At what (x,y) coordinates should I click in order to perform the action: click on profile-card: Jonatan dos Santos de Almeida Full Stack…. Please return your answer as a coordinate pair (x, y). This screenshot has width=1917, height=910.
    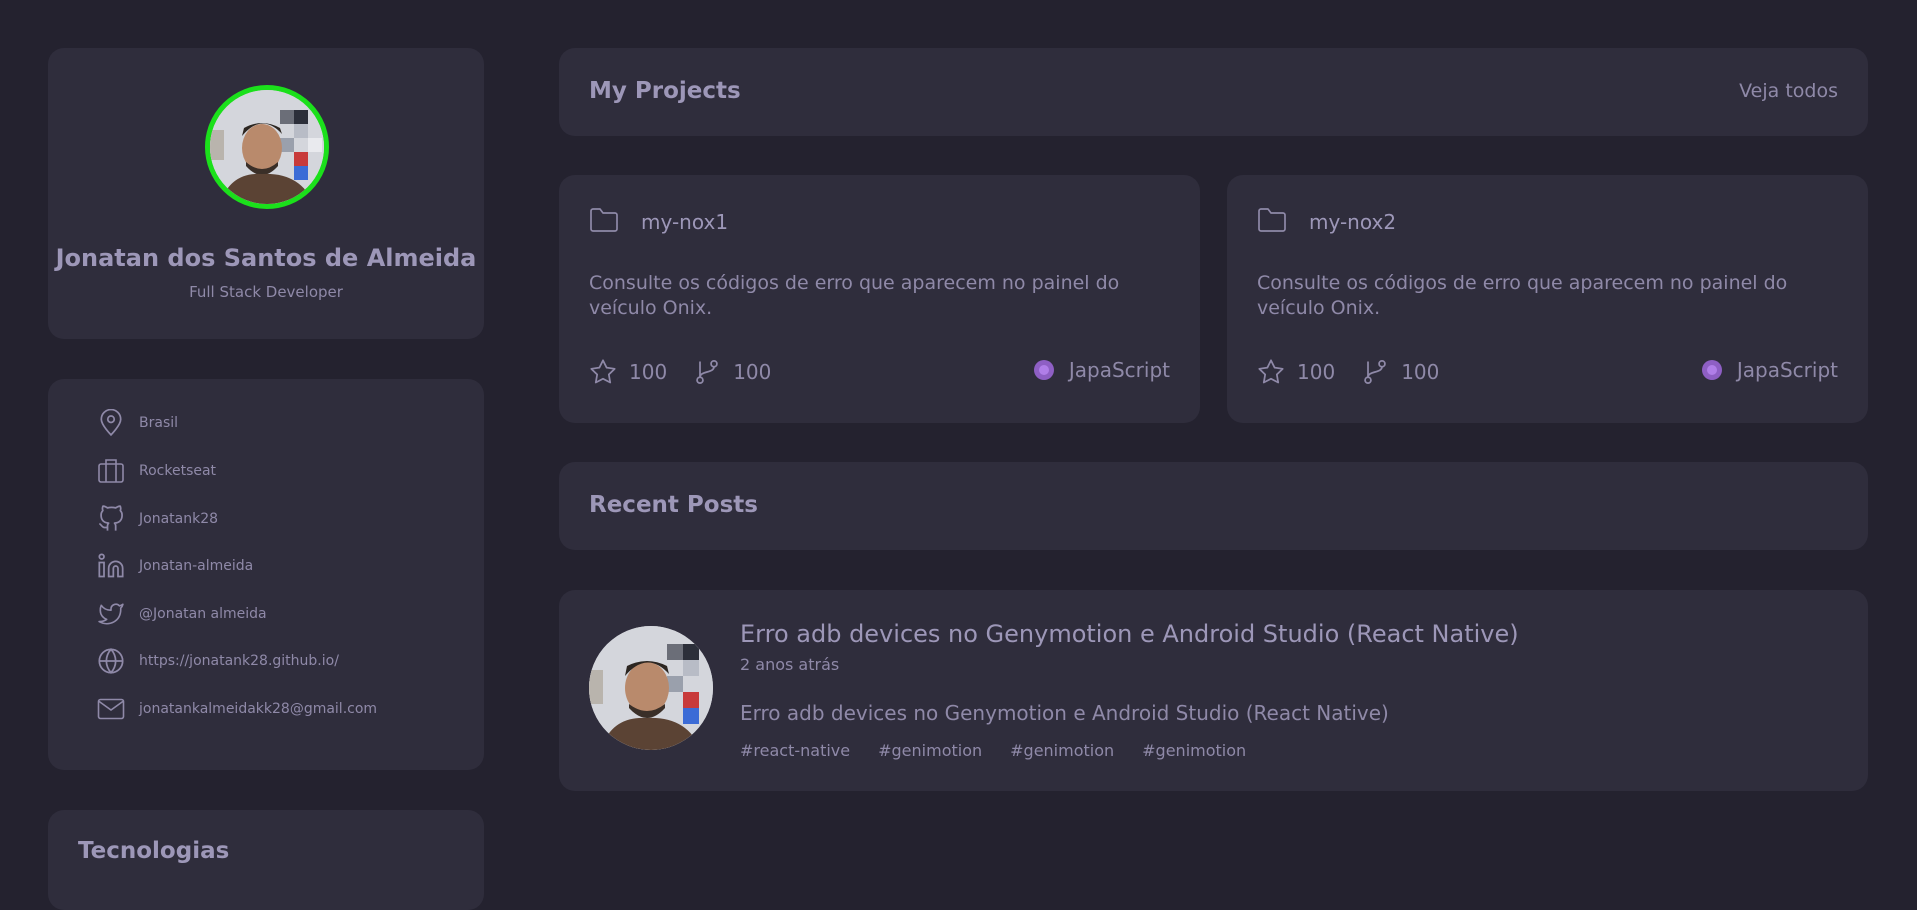
    Looking at the image, I should click on (266, 193).